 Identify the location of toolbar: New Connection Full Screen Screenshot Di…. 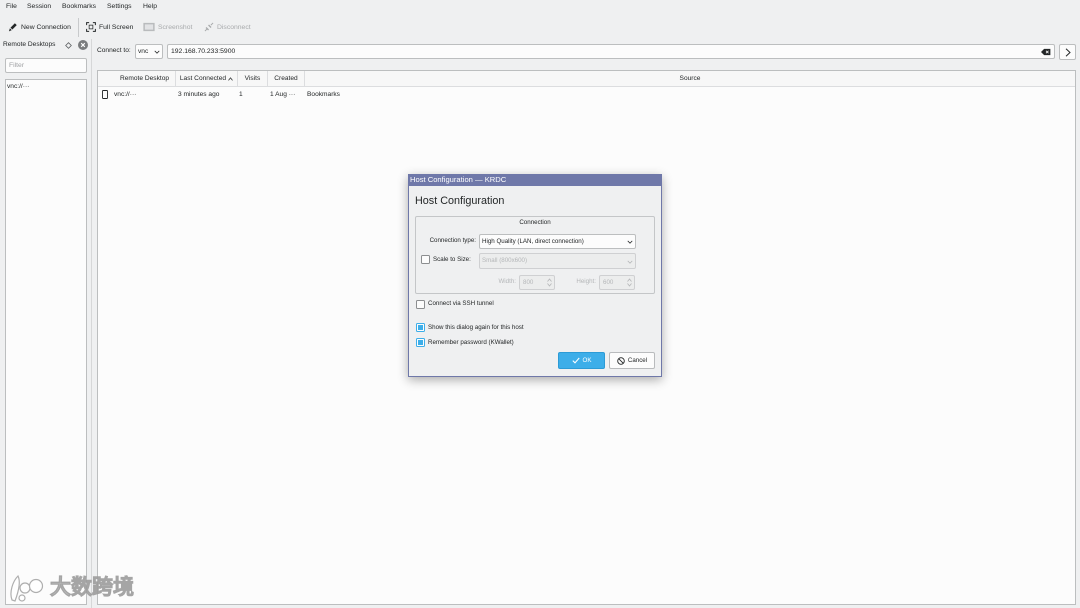
(540, 27).